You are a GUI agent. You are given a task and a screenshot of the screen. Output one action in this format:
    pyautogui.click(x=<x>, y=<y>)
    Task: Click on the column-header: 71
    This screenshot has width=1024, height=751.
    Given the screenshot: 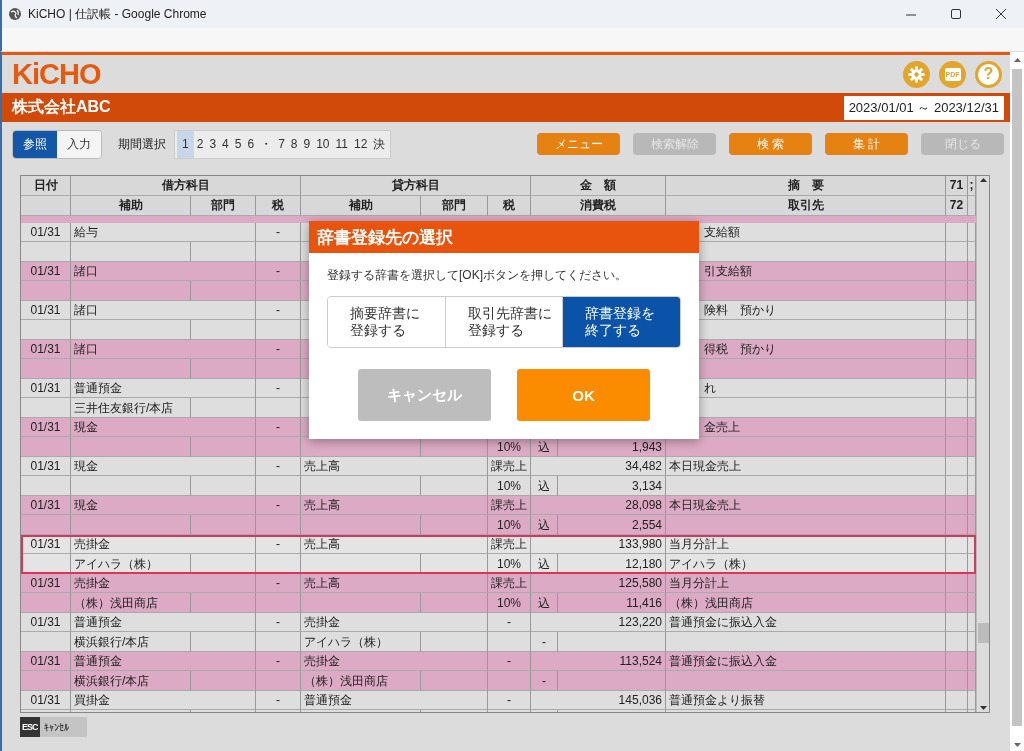 What is the action you would take?
    pyautogui.click(x=957, y=186)
    